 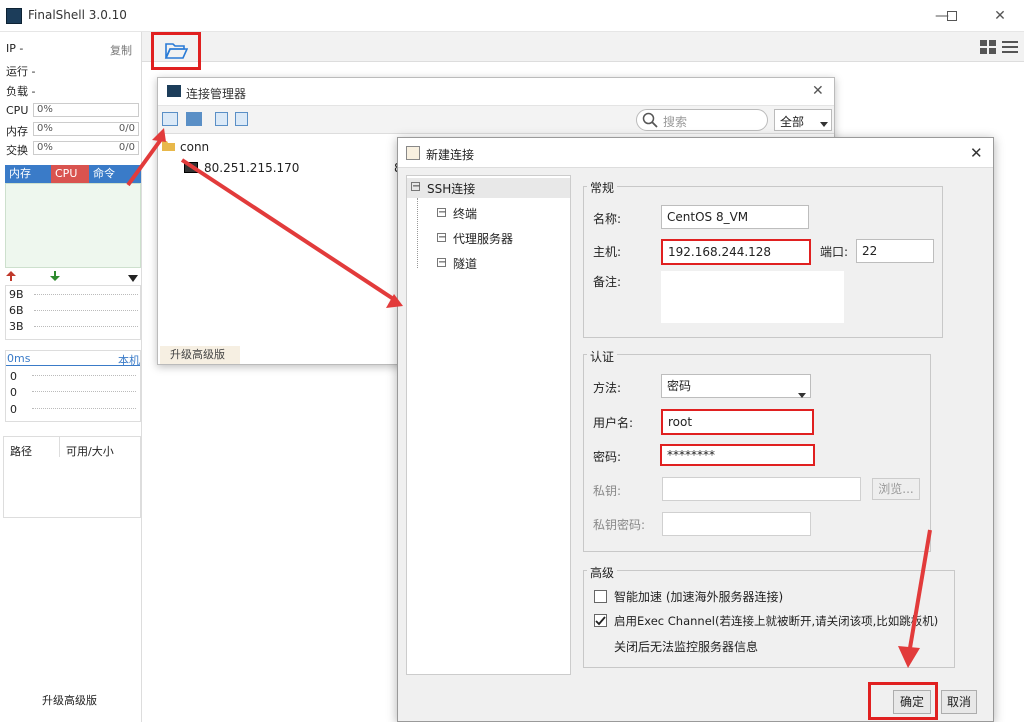 I want to click on port-input: 22, so click(x=895, y=251).